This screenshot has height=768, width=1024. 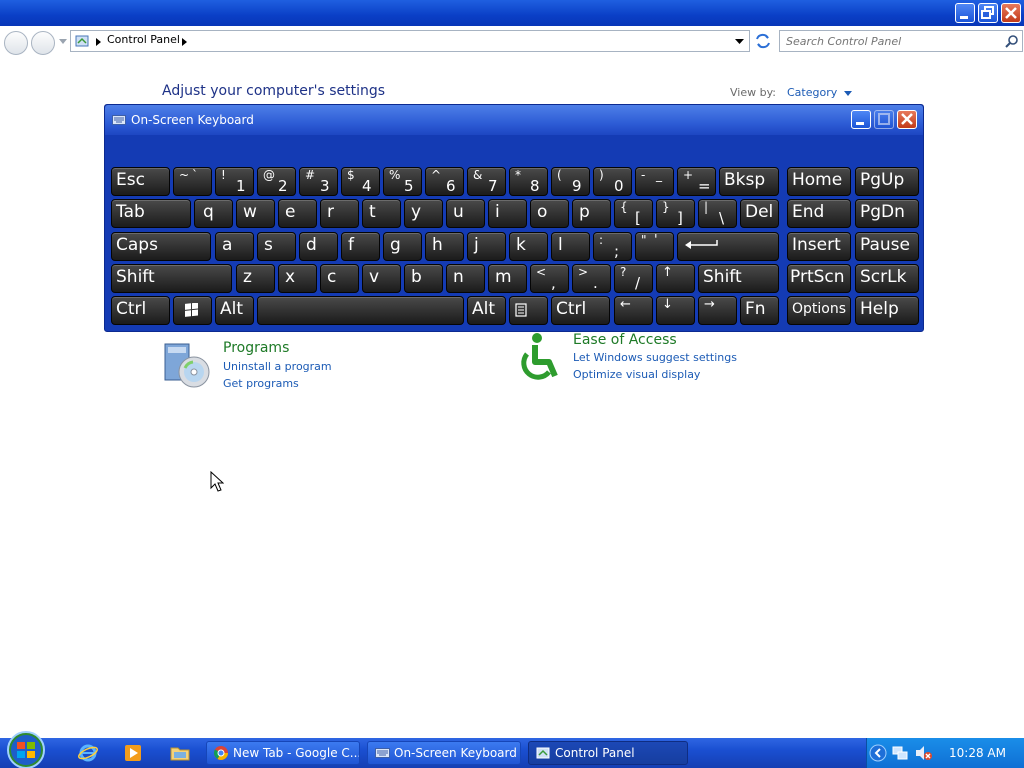 What do you see at coordinates (360, 246) in the screenshot?
I see `key-f: f` at bounding box center [360, 246].